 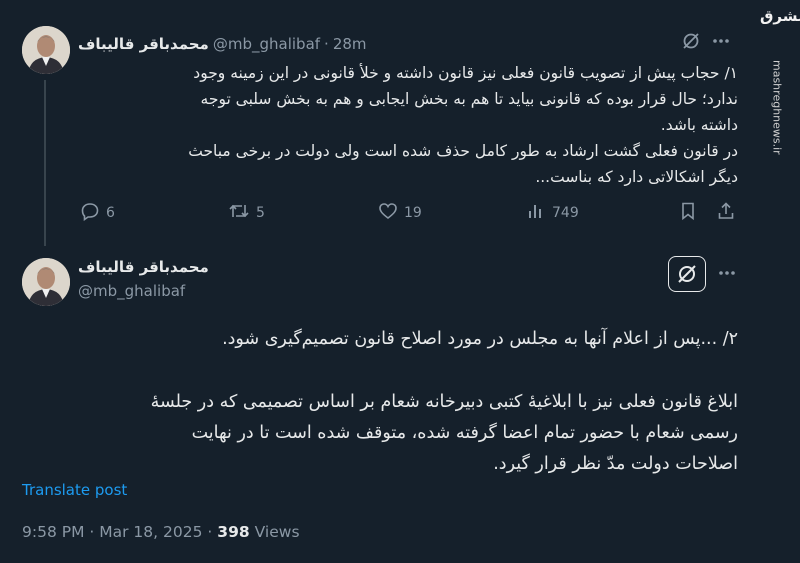 I want to click on tweet-header: محمدباقر قالیباف @mb_ghalibaf · 28m, so click(x=348, y=44).